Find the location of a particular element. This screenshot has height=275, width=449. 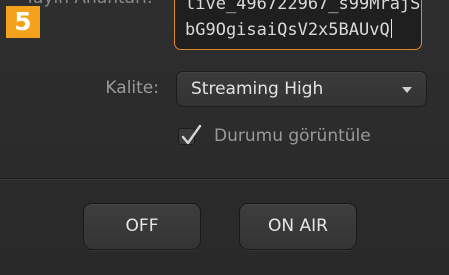

section-divider is located at coordinates (224, 178).